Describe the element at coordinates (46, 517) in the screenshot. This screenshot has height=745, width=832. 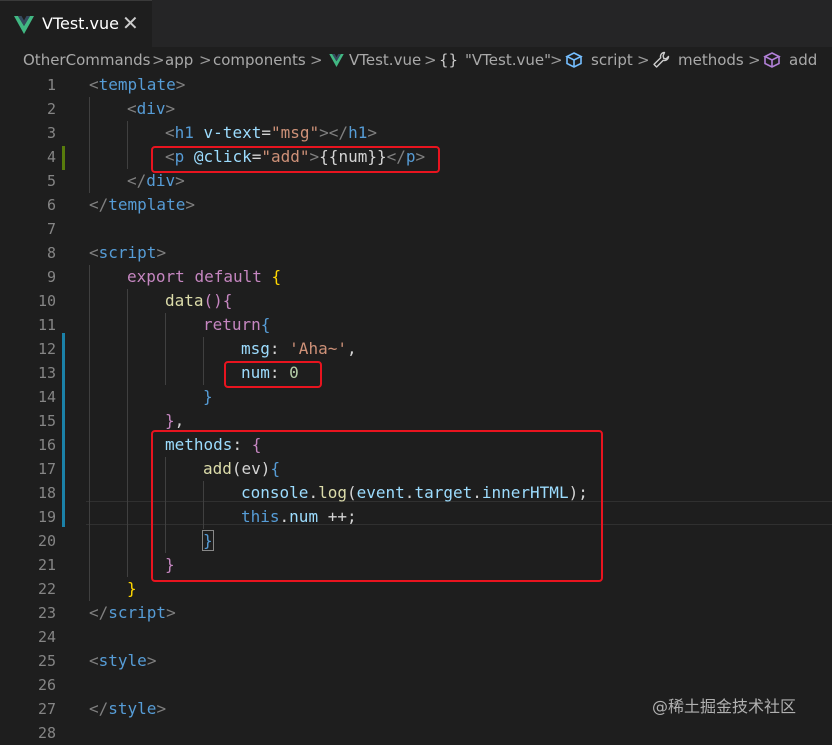
I see `line-number: 19` at that location.